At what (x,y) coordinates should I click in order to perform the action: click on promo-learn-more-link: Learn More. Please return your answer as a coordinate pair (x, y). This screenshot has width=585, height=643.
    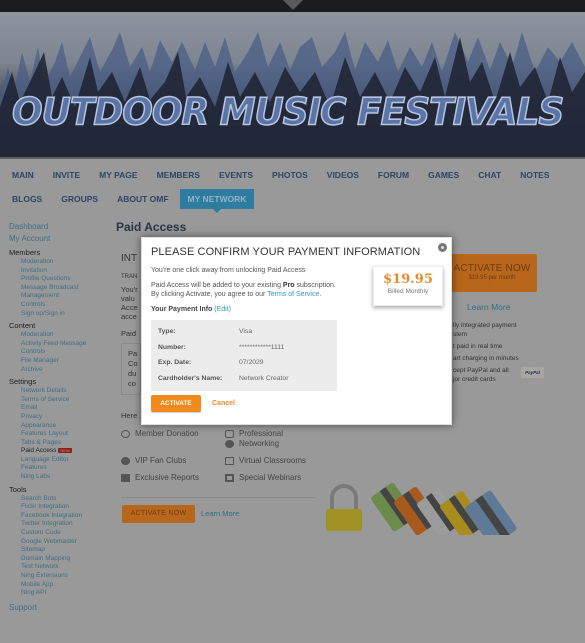
    Looking at the image, I should click on (488, 307).